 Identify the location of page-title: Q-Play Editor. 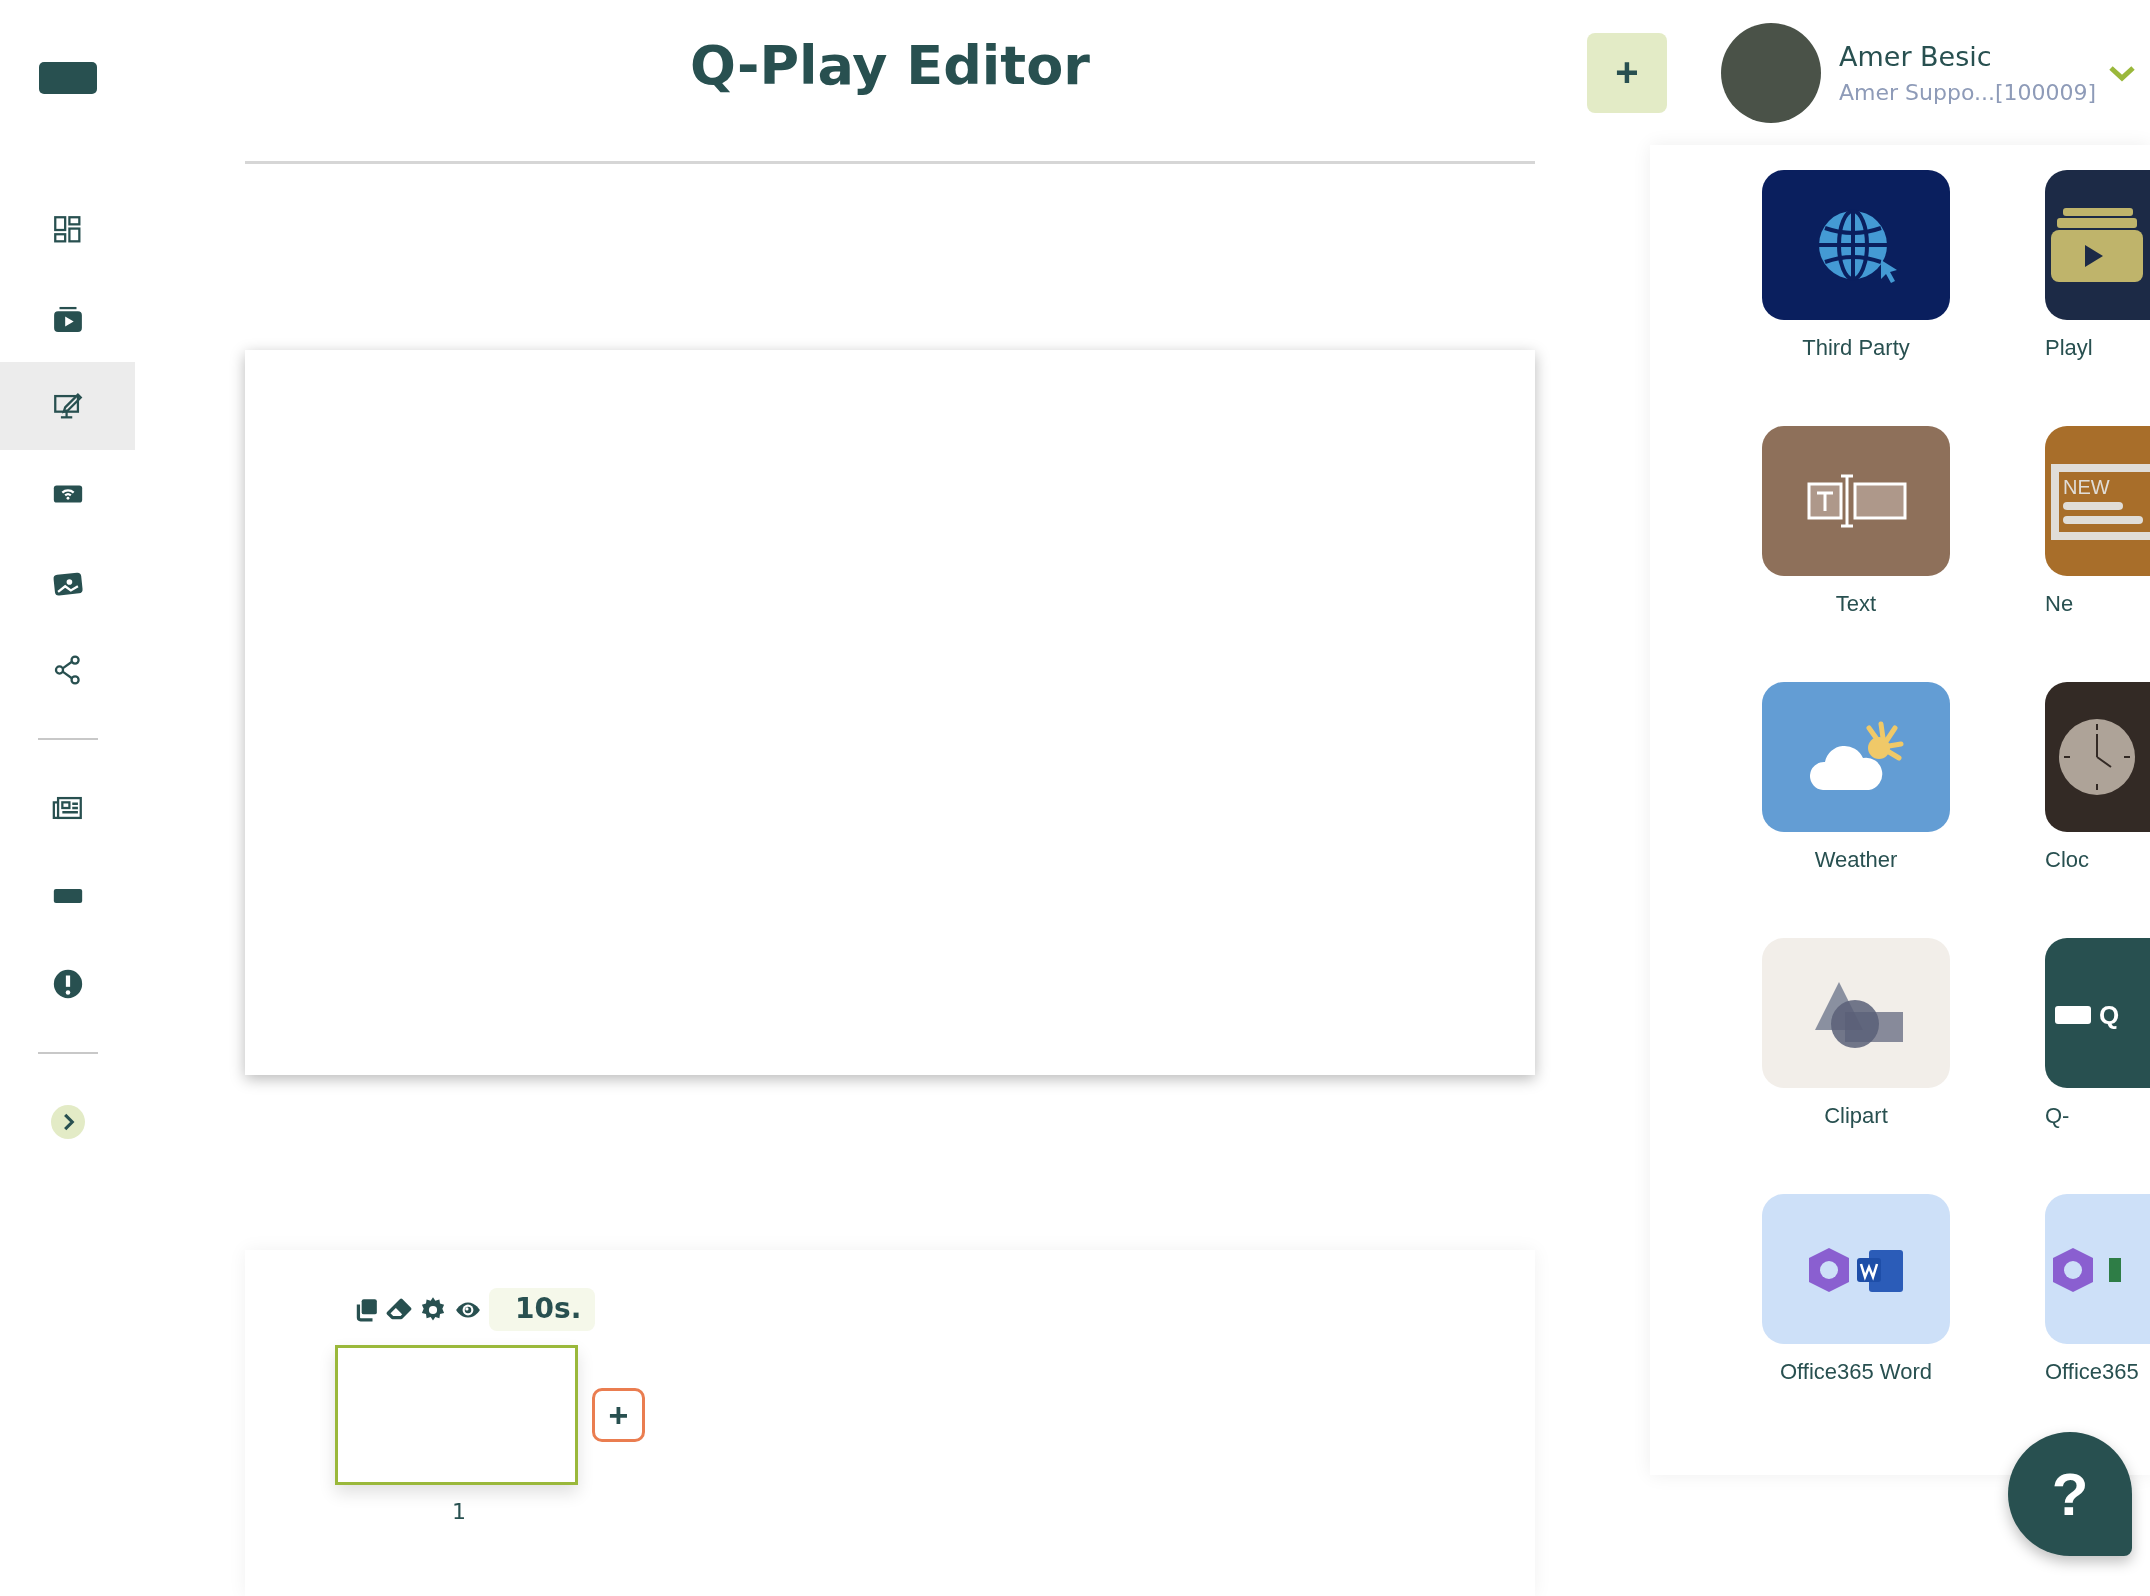
(890, 66).